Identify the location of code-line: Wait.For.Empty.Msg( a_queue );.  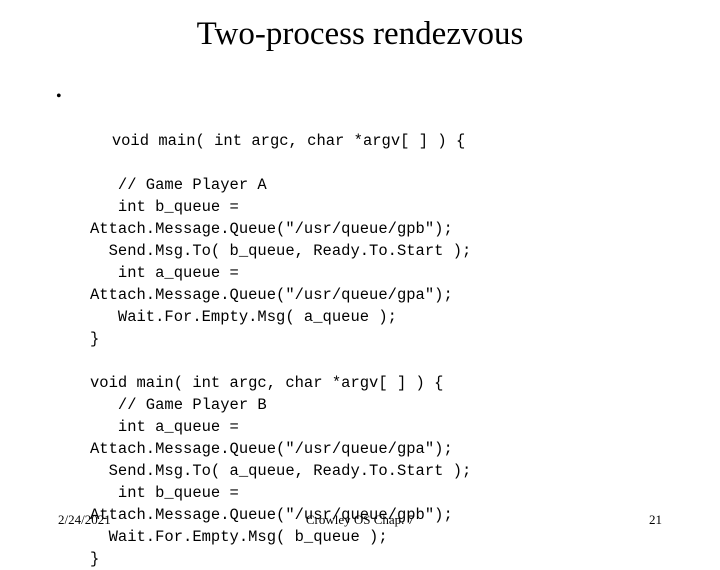
(243, 317).